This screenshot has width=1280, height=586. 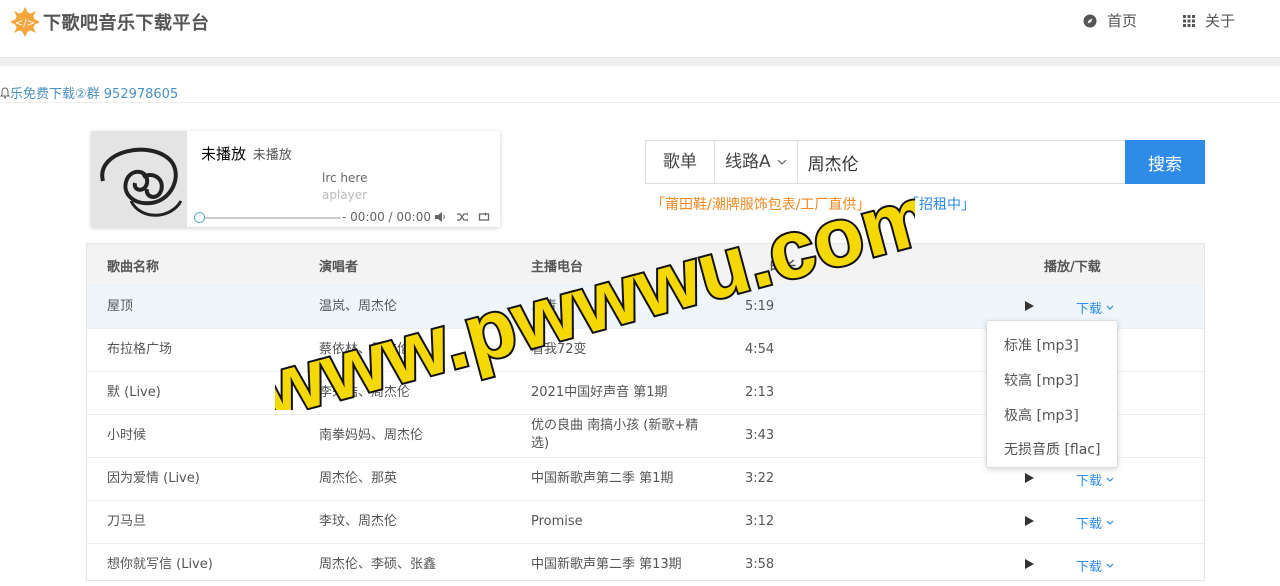 What do you see at coordinates (640, 29) in the screenshot?
I see `top-header: </> 下歌吧音乐下载平台 首页 关于` at bounding box center [640, 29].